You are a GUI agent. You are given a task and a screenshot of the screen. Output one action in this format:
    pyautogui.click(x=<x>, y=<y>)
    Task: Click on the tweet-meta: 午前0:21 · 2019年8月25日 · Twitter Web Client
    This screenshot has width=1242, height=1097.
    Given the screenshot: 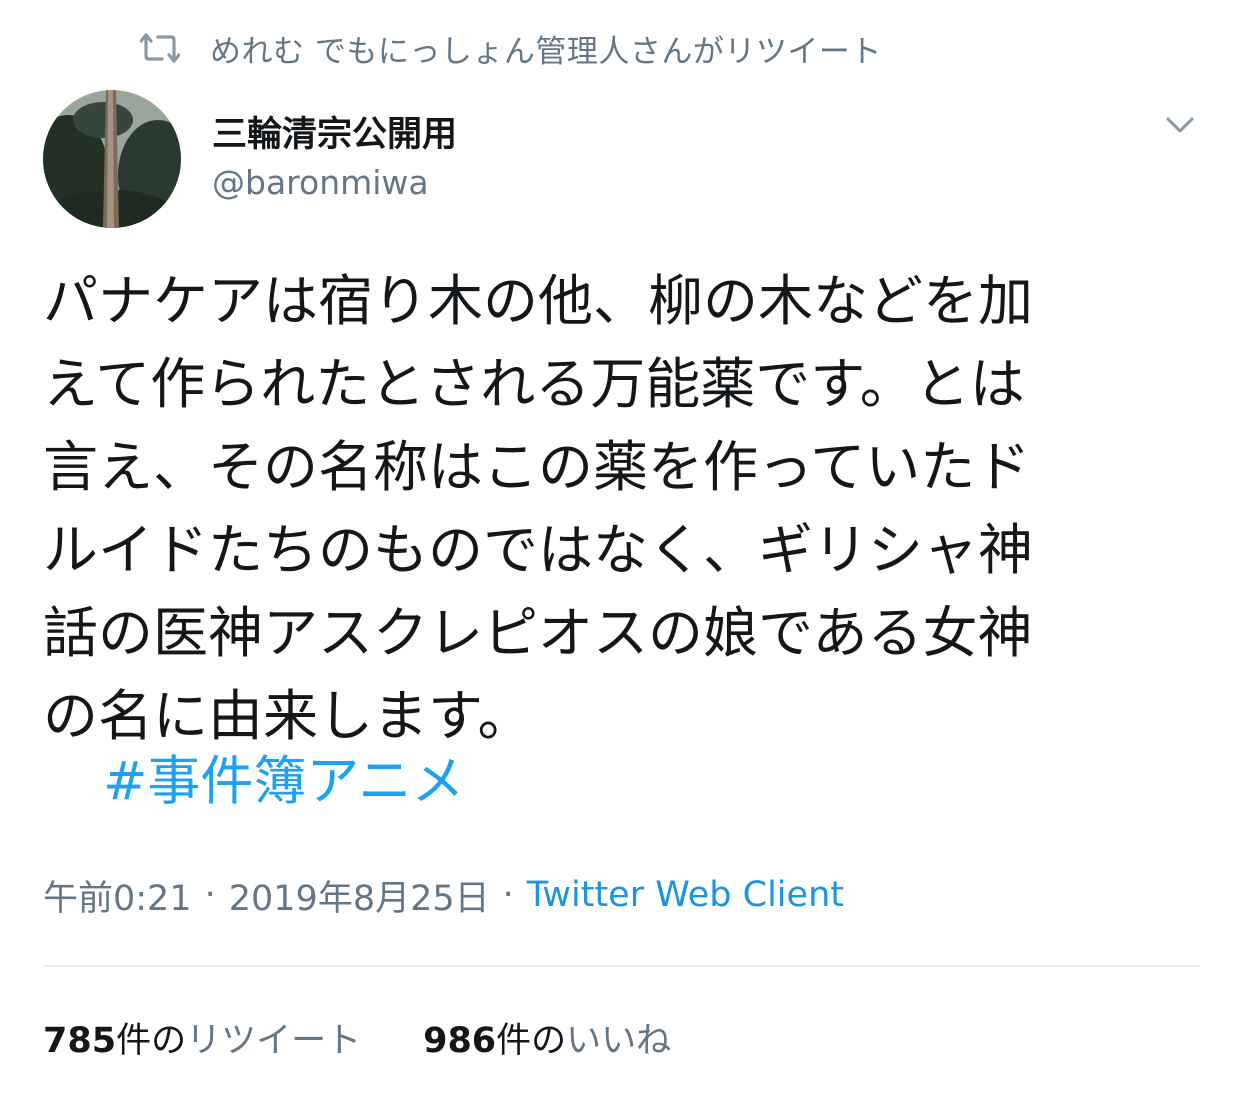 What is the action you would take?
    pyautogui.click(x=443, y=895)
    